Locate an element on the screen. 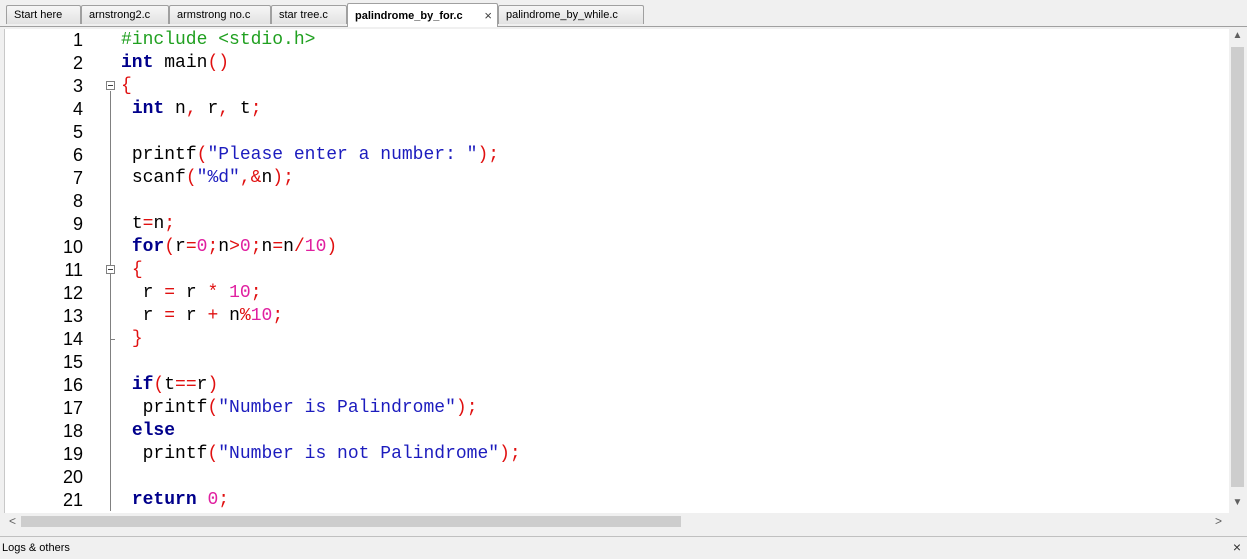  tab-star-tree: star tree.c is located at coordinates (309, 14).